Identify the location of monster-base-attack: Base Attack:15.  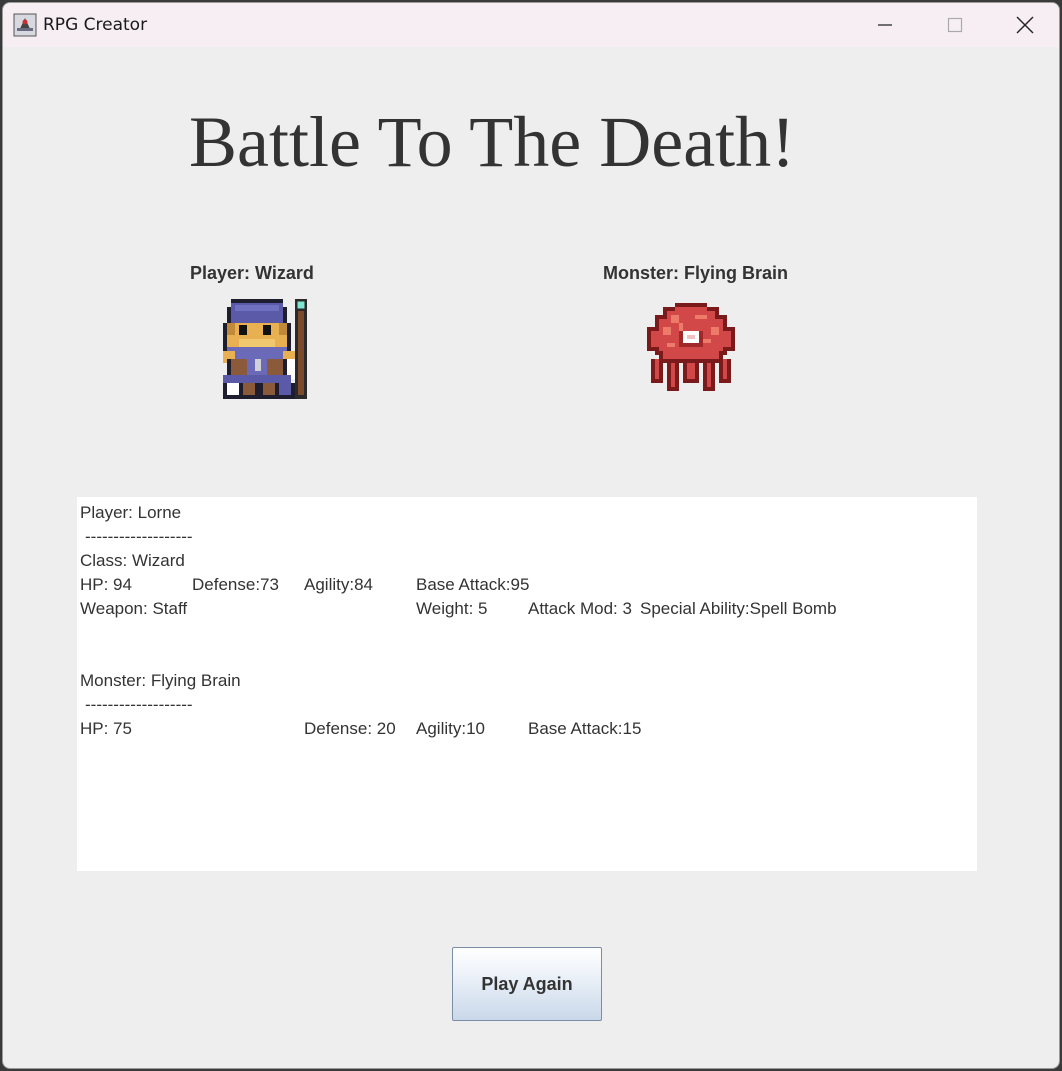
(585, 728).